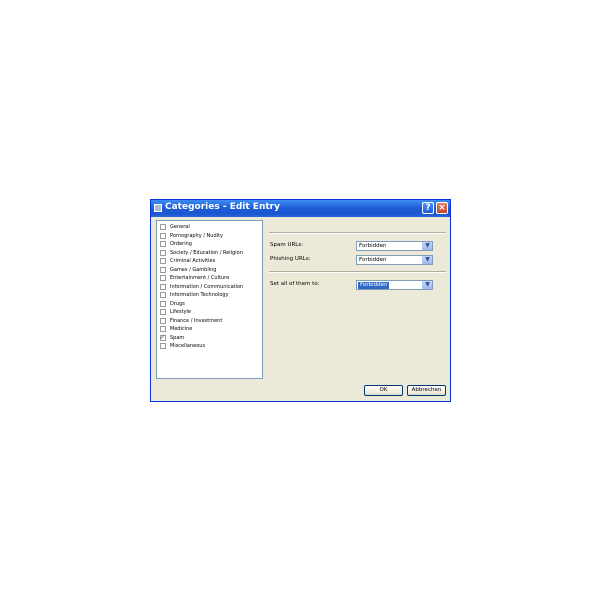  I want to click on spam-urls-select: Forbidden ▼, so click(394, 246).